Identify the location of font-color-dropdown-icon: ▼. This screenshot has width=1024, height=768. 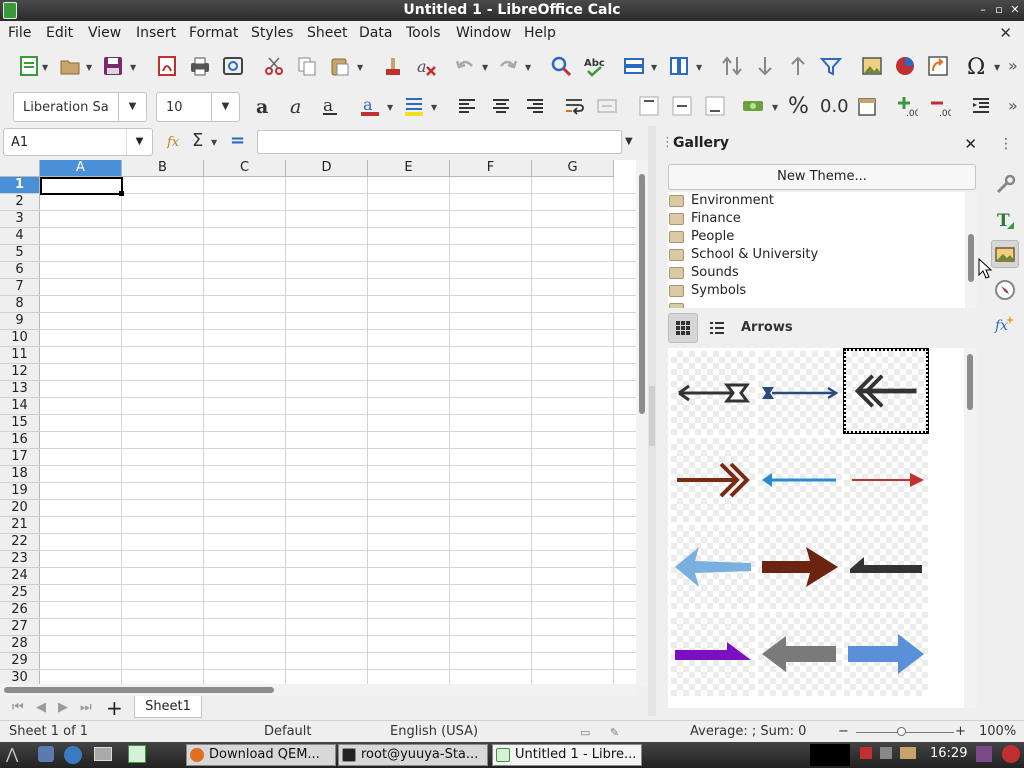
(390, 107).